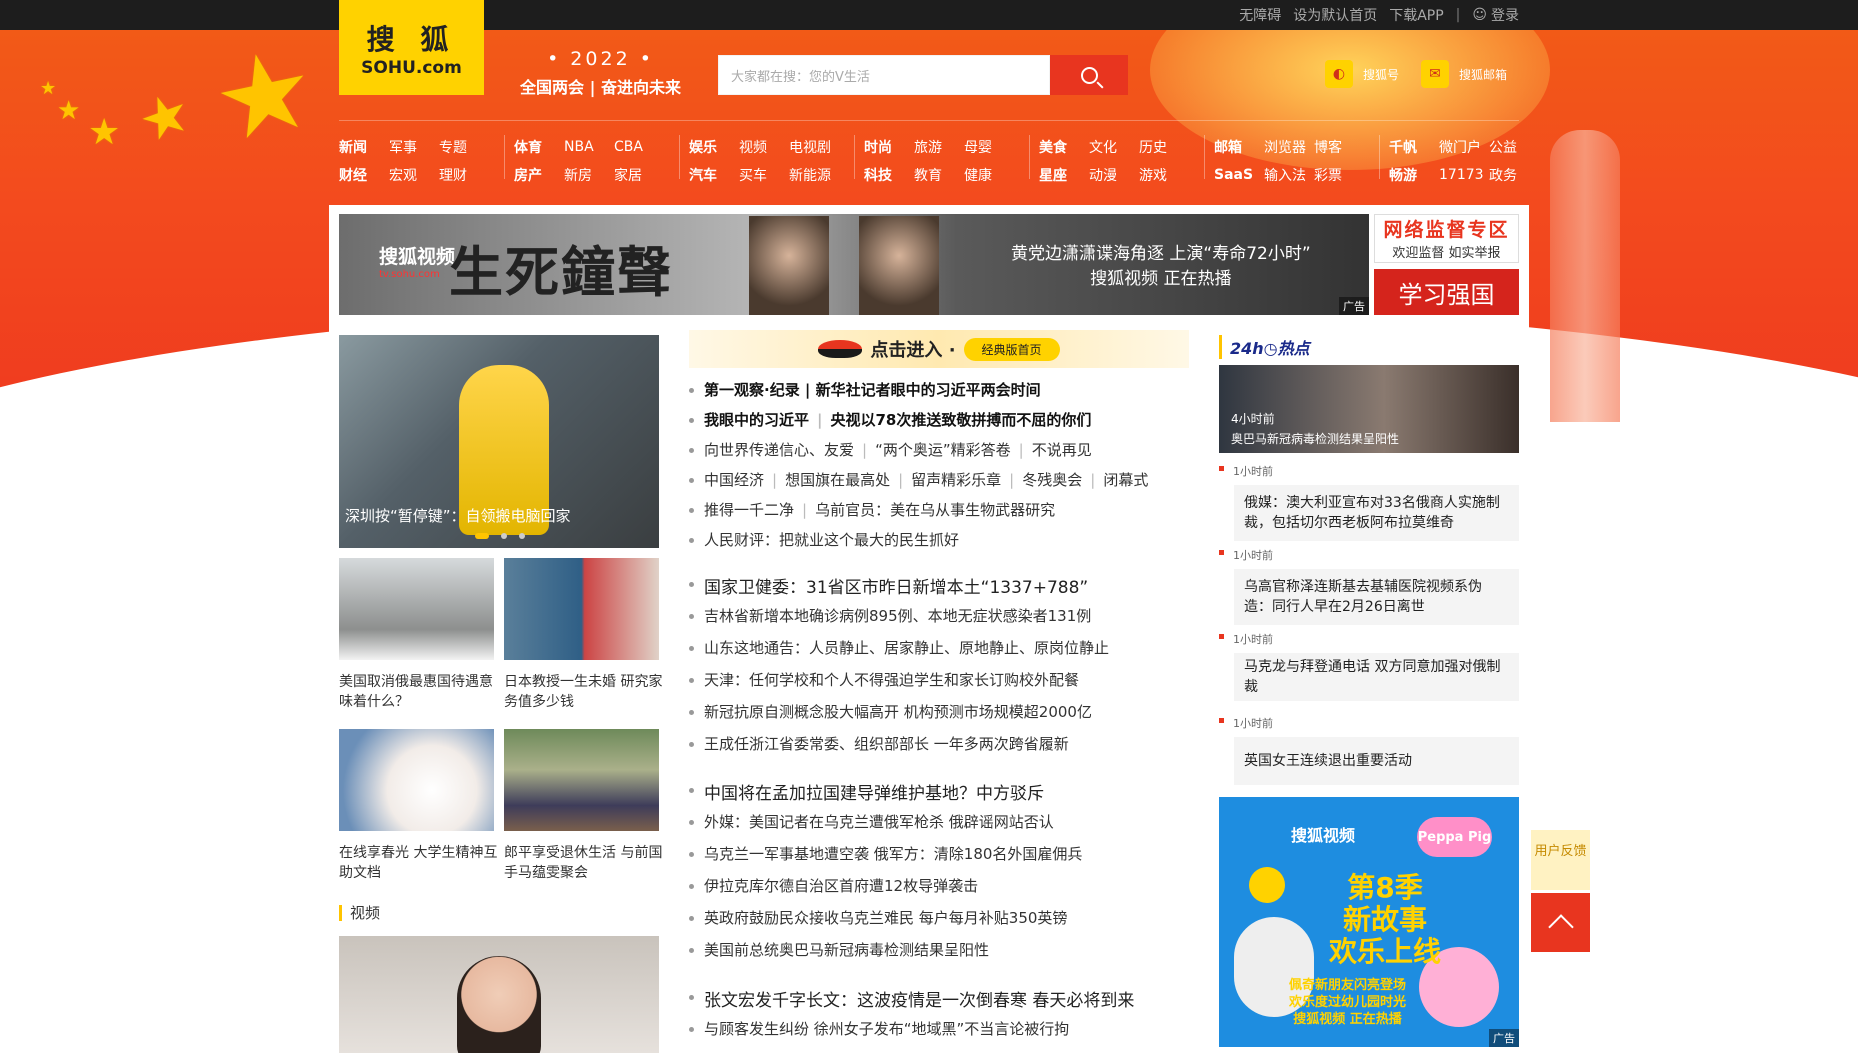  I want to click on nav-link: 美食, so click(1064, 147).